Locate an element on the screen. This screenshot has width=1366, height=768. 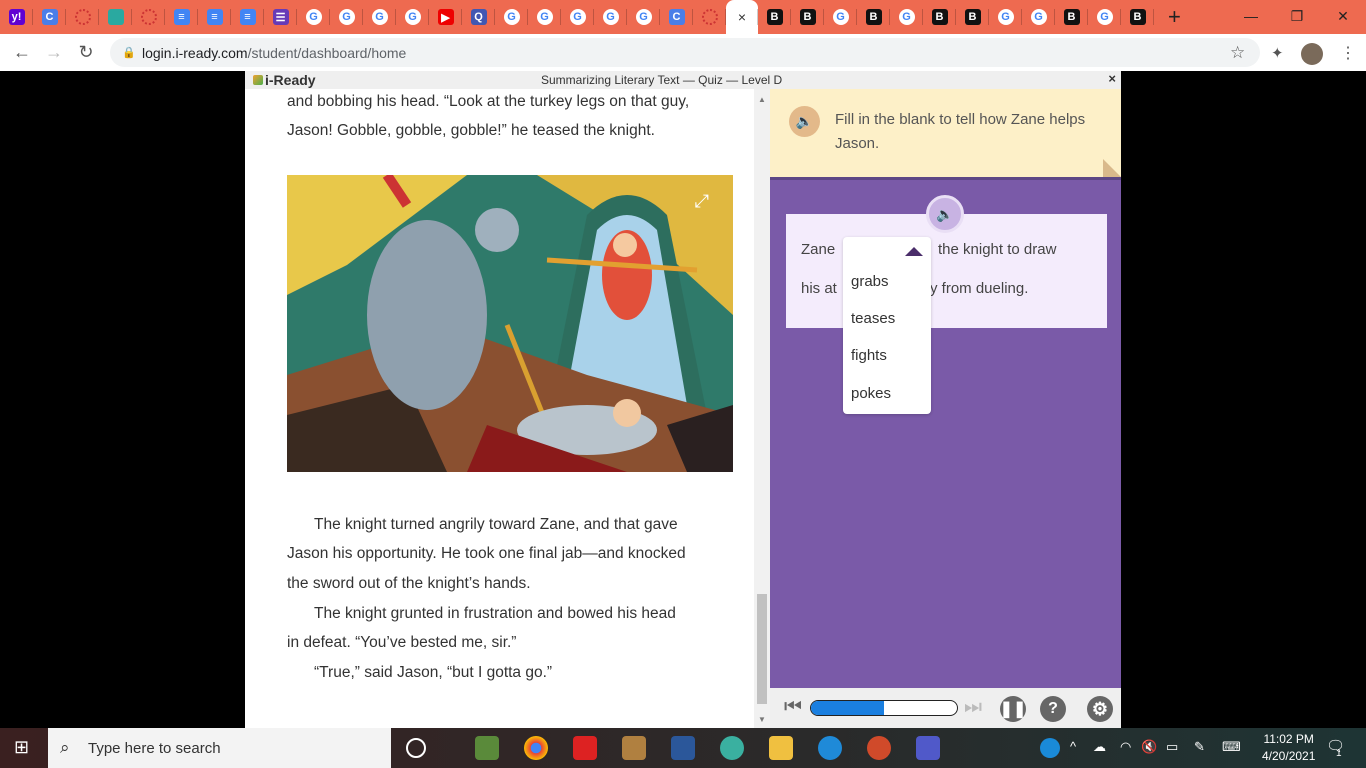
minimize-button: — is located at coordinates (1251, 16).